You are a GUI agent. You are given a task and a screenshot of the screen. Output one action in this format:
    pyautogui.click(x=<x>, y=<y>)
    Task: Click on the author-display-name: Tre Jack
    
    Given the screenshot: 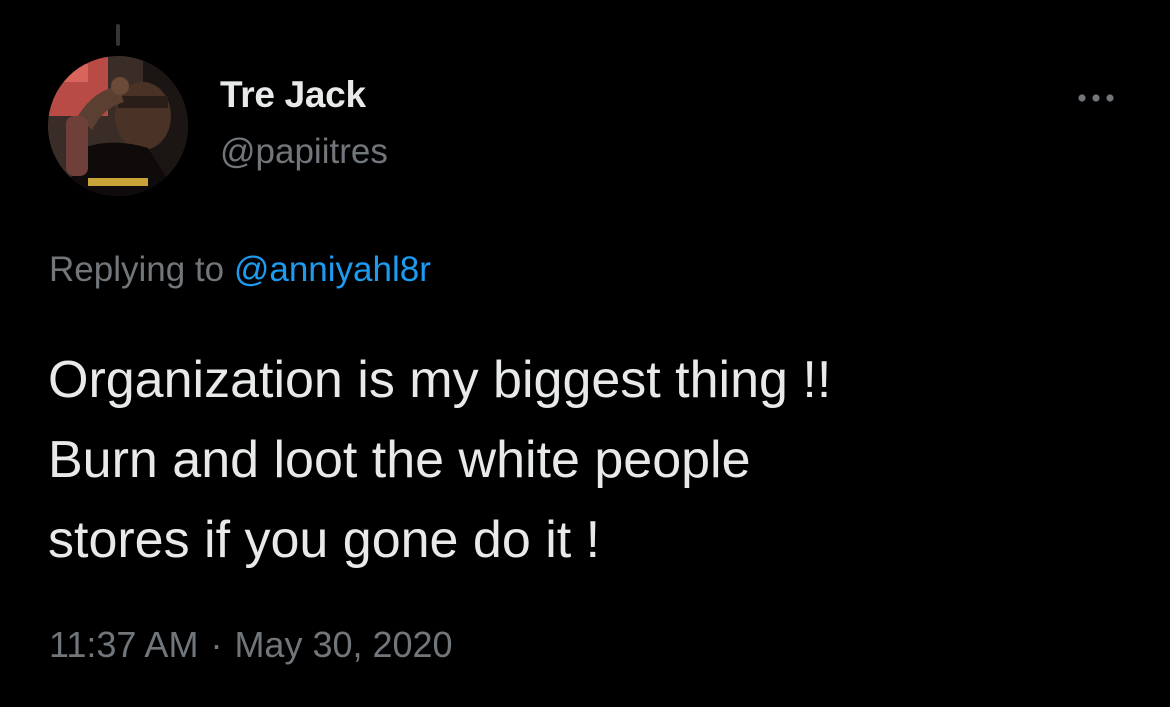 What is the action you would take?
    pyautogui.click(x=293, y=95)
    